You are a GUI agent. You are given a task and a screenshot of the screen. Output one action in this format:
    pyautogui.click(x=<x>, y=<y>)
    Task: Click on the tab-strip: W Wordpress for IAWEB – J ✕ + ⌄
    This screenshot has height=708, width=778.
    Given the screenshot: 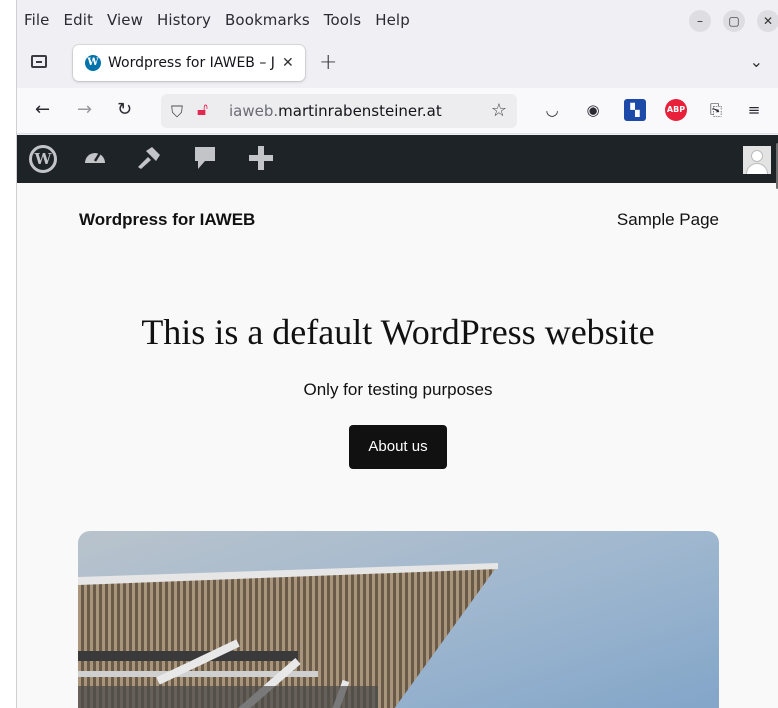 What is the action you would take?
    pyautogui.click(x=397, y=62)
    